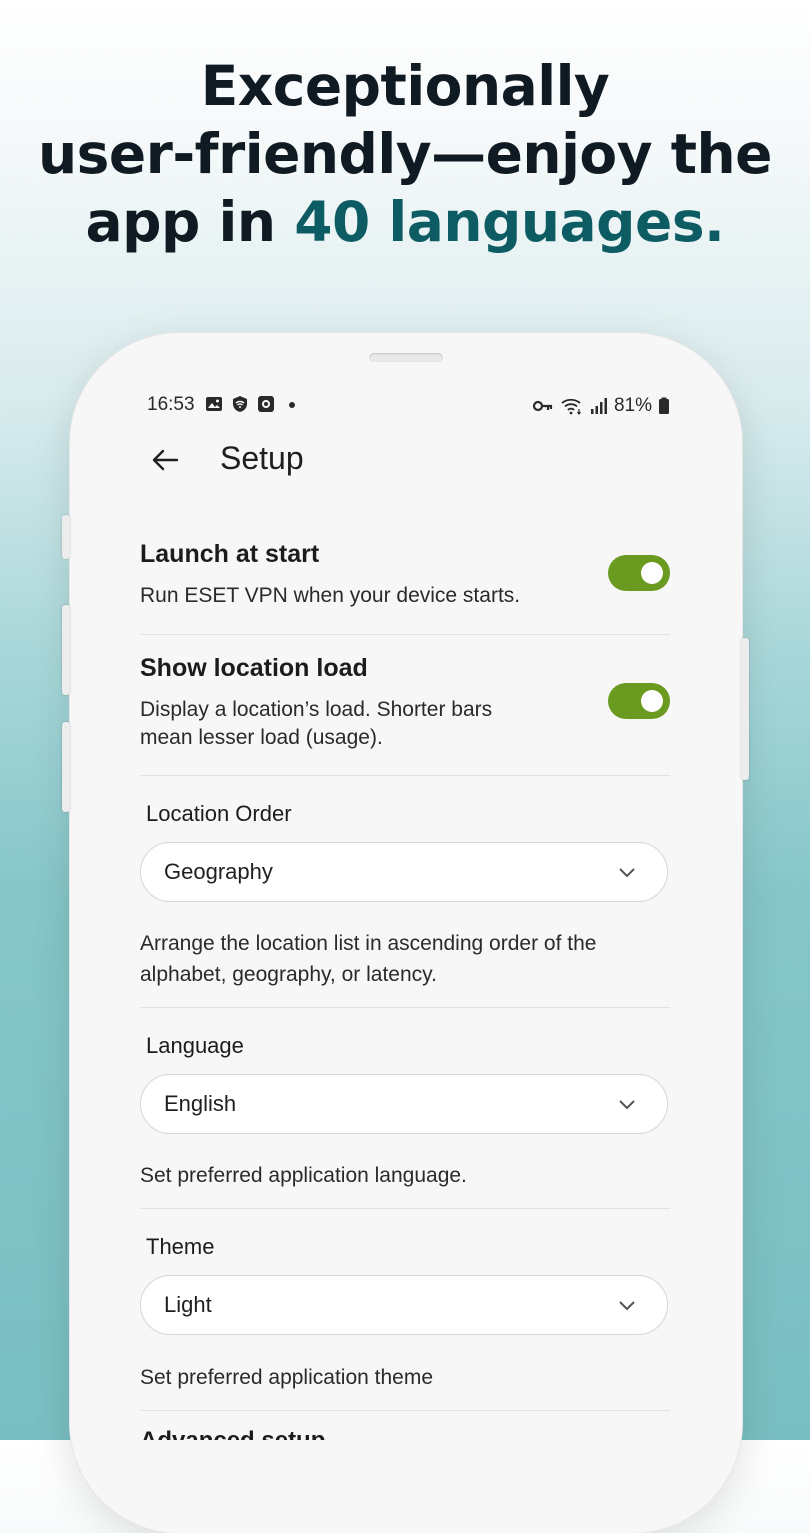 The image size is (810, 1533). What do you see at coordinates (639, 701) in the screenshot?
I see `show-location-load-toggle` at bounding box center [639, 701].